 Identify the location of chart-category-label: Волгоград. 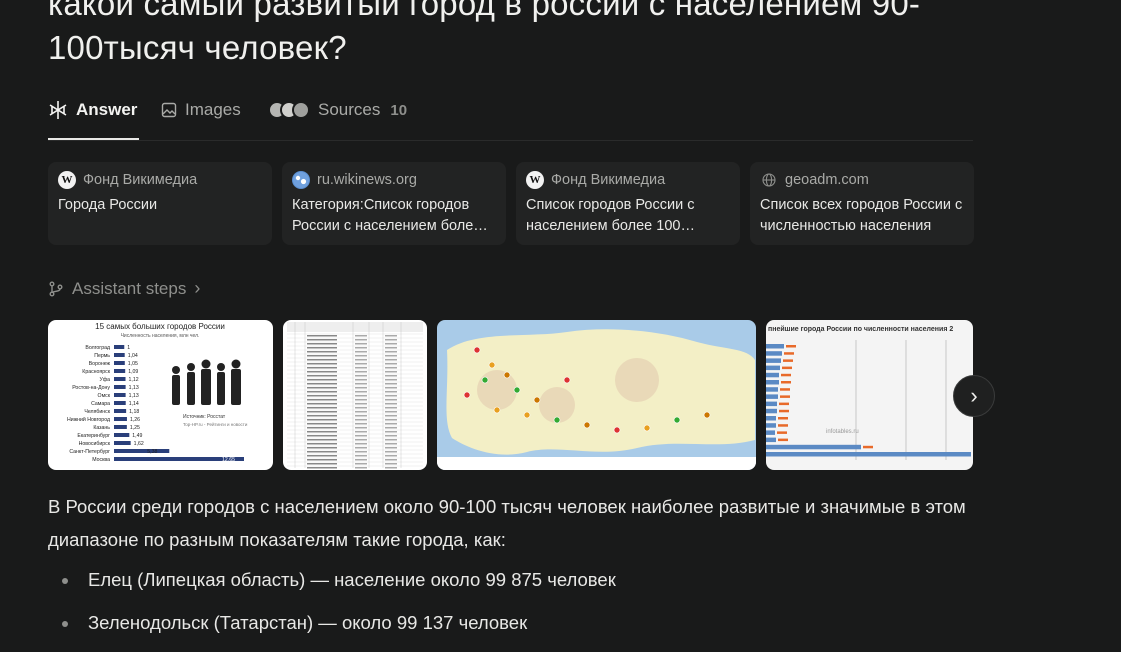
(97, 348).